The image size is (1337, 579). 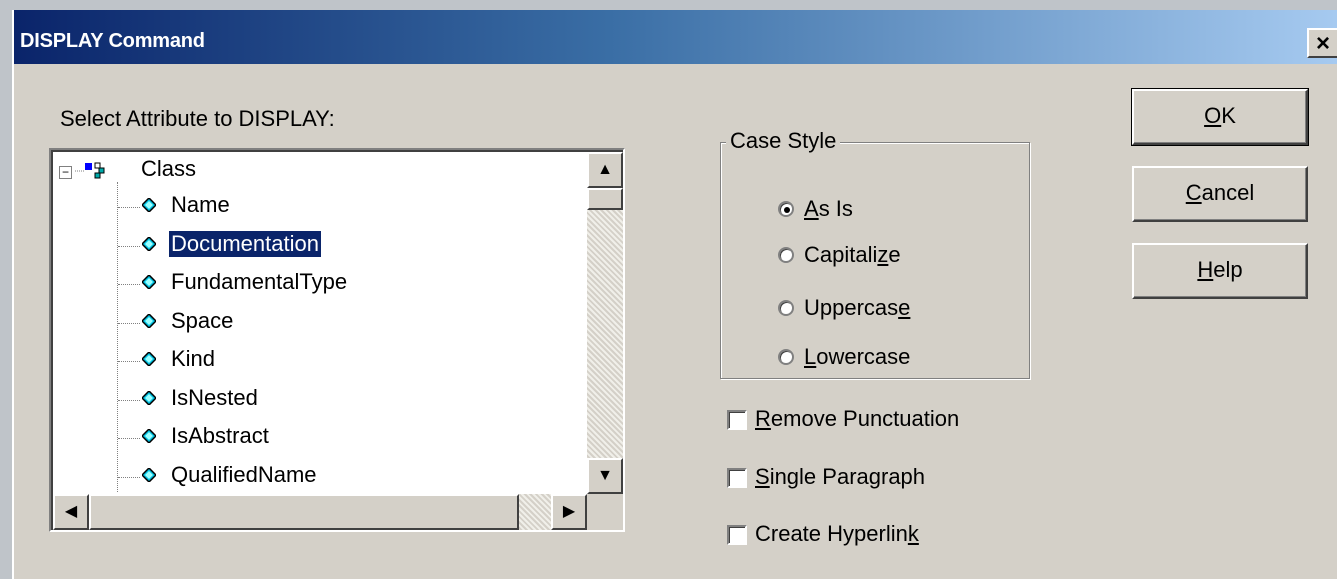 What do you see at coordinates (1322, 43) in the screenshot?
I see `close-button: ×` at bounding box center [1322, 43].